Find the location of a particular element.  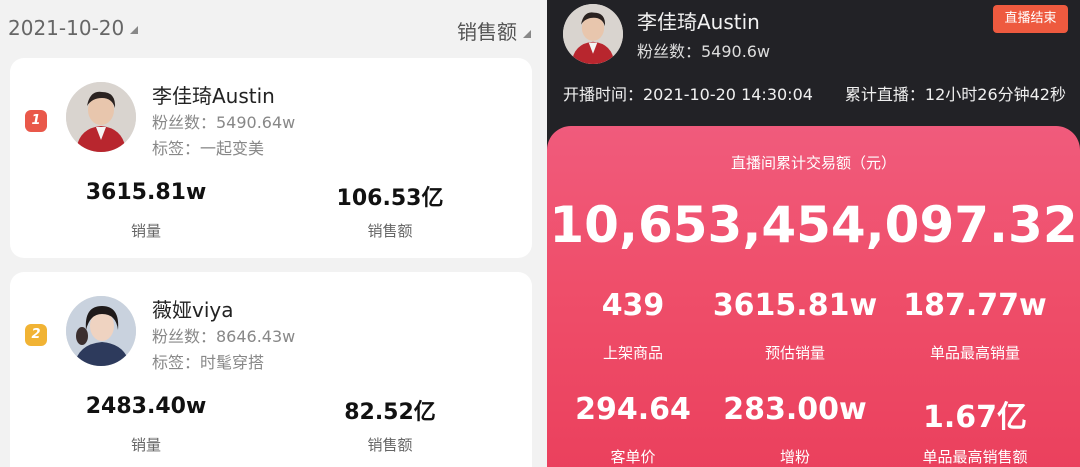

gmv-label: 直播间累计交易额（元） is located at coordinates (813, 163).